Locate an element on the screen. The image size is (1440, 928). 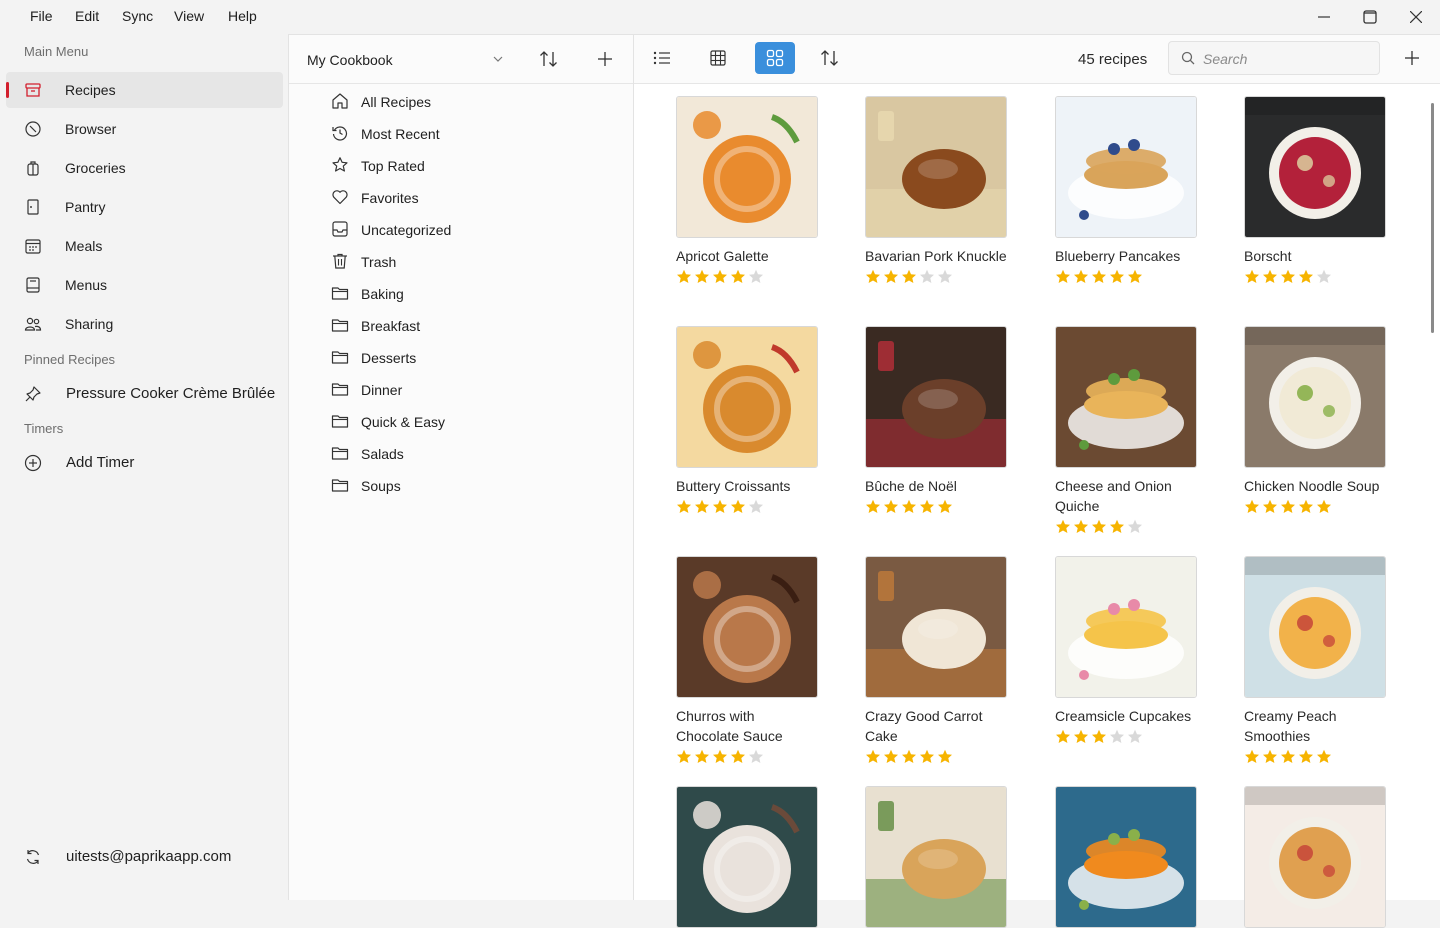
category-item-most-recent: Most Recent is located at coordinates (469, 133).